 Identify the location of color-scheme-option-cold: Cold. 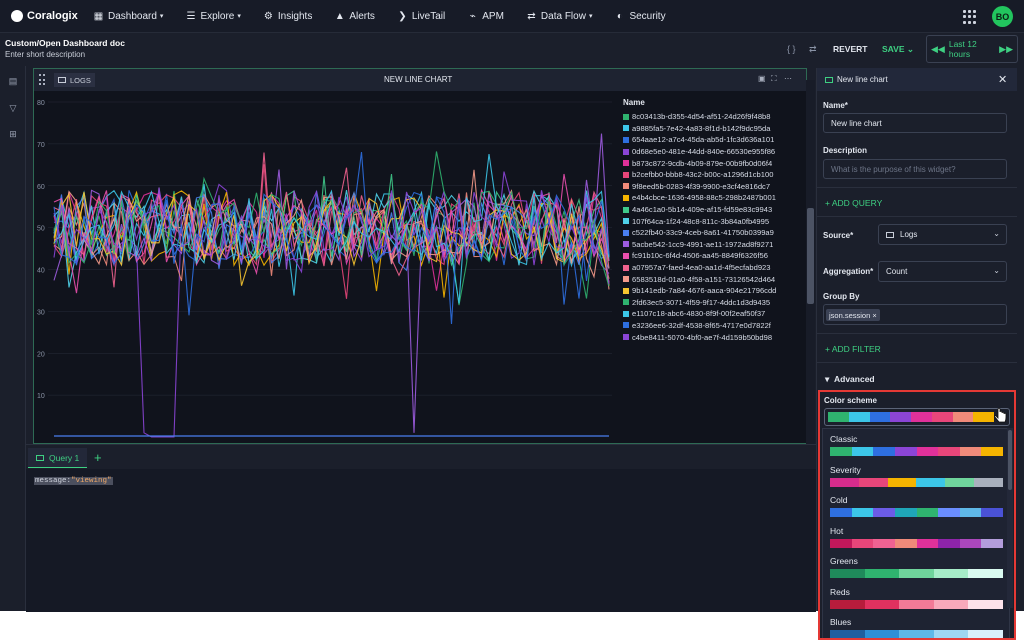
(917, 510).